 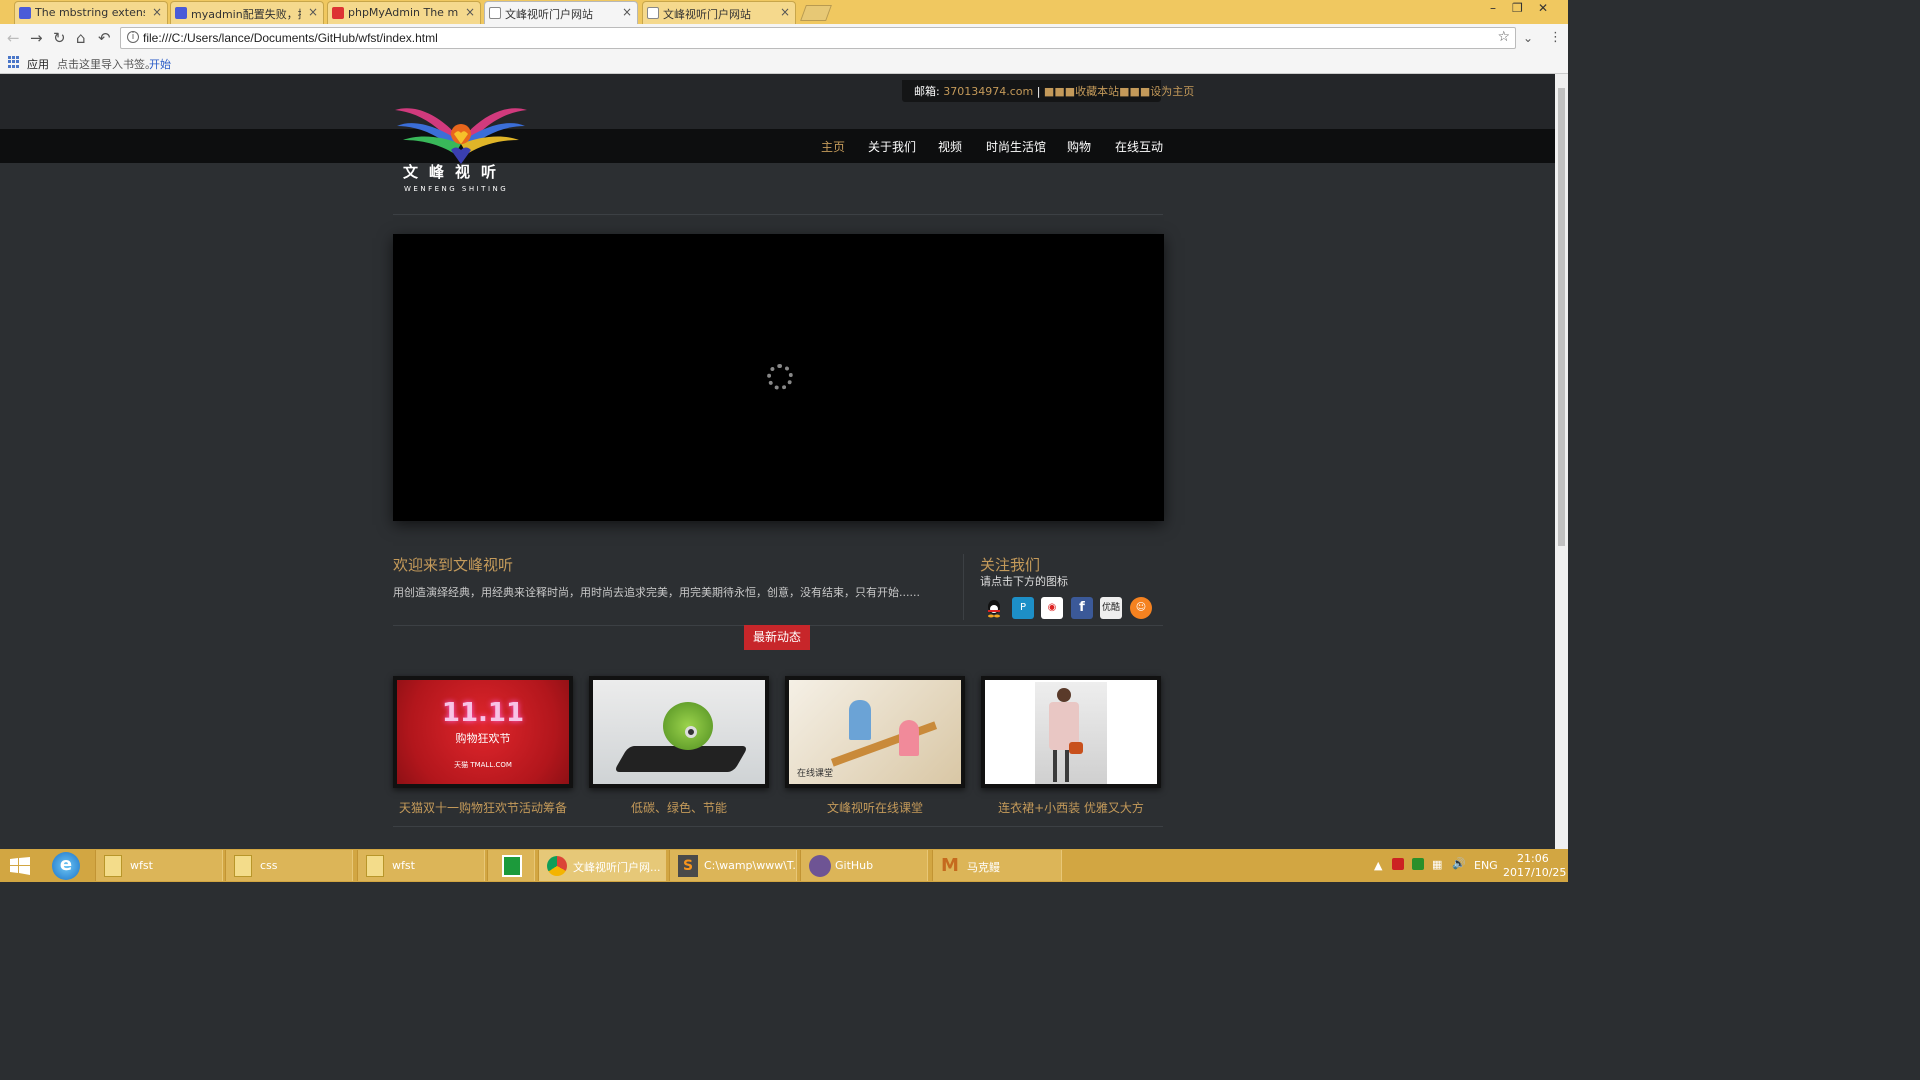 What do you see at coordinates (988, 91) in the screenshot?
I see `mail-value: 370134974.com` at bounding box center [988, 91].